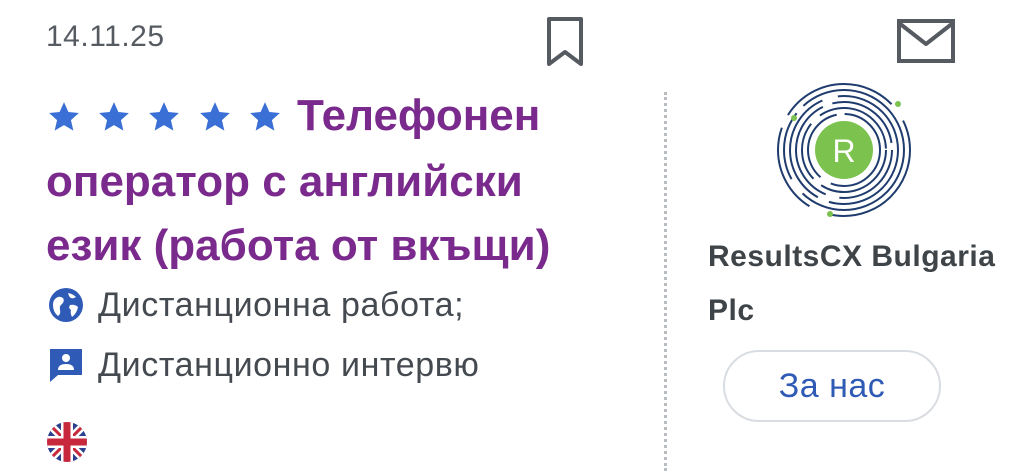 The image size is (1024, 471). Describe the element at coordinates (66, 365) in the screenshot. I see `interview-icon` at that location.